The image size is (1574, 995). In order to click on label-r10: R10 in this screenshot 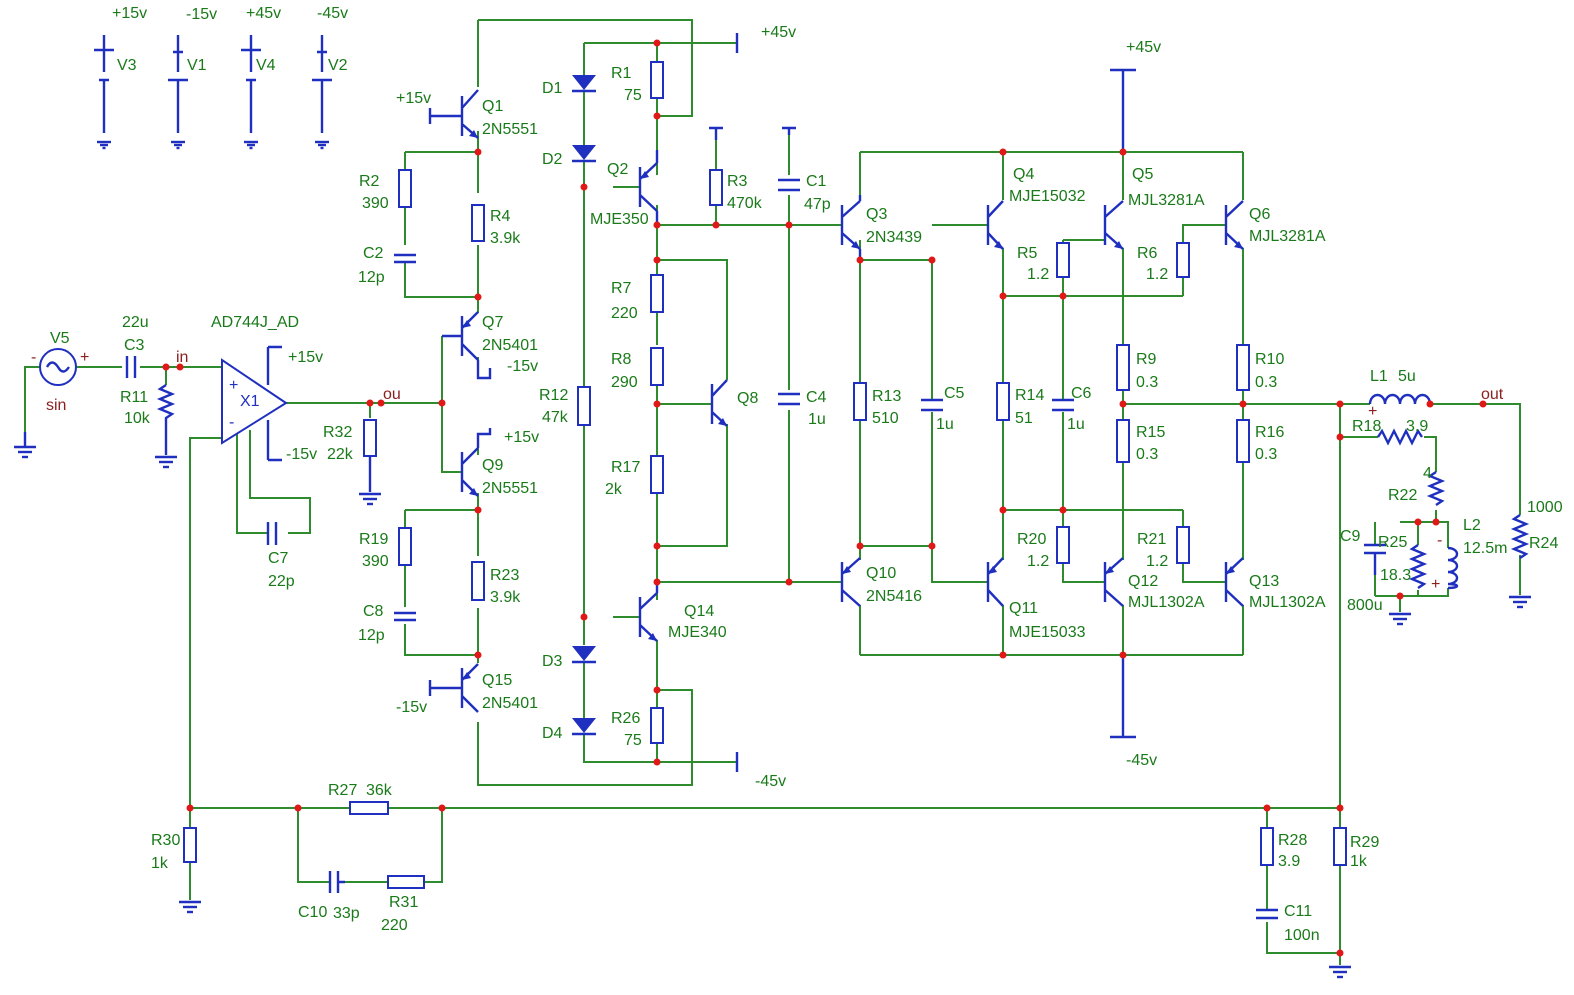, I will do `click(1269, 359)`.